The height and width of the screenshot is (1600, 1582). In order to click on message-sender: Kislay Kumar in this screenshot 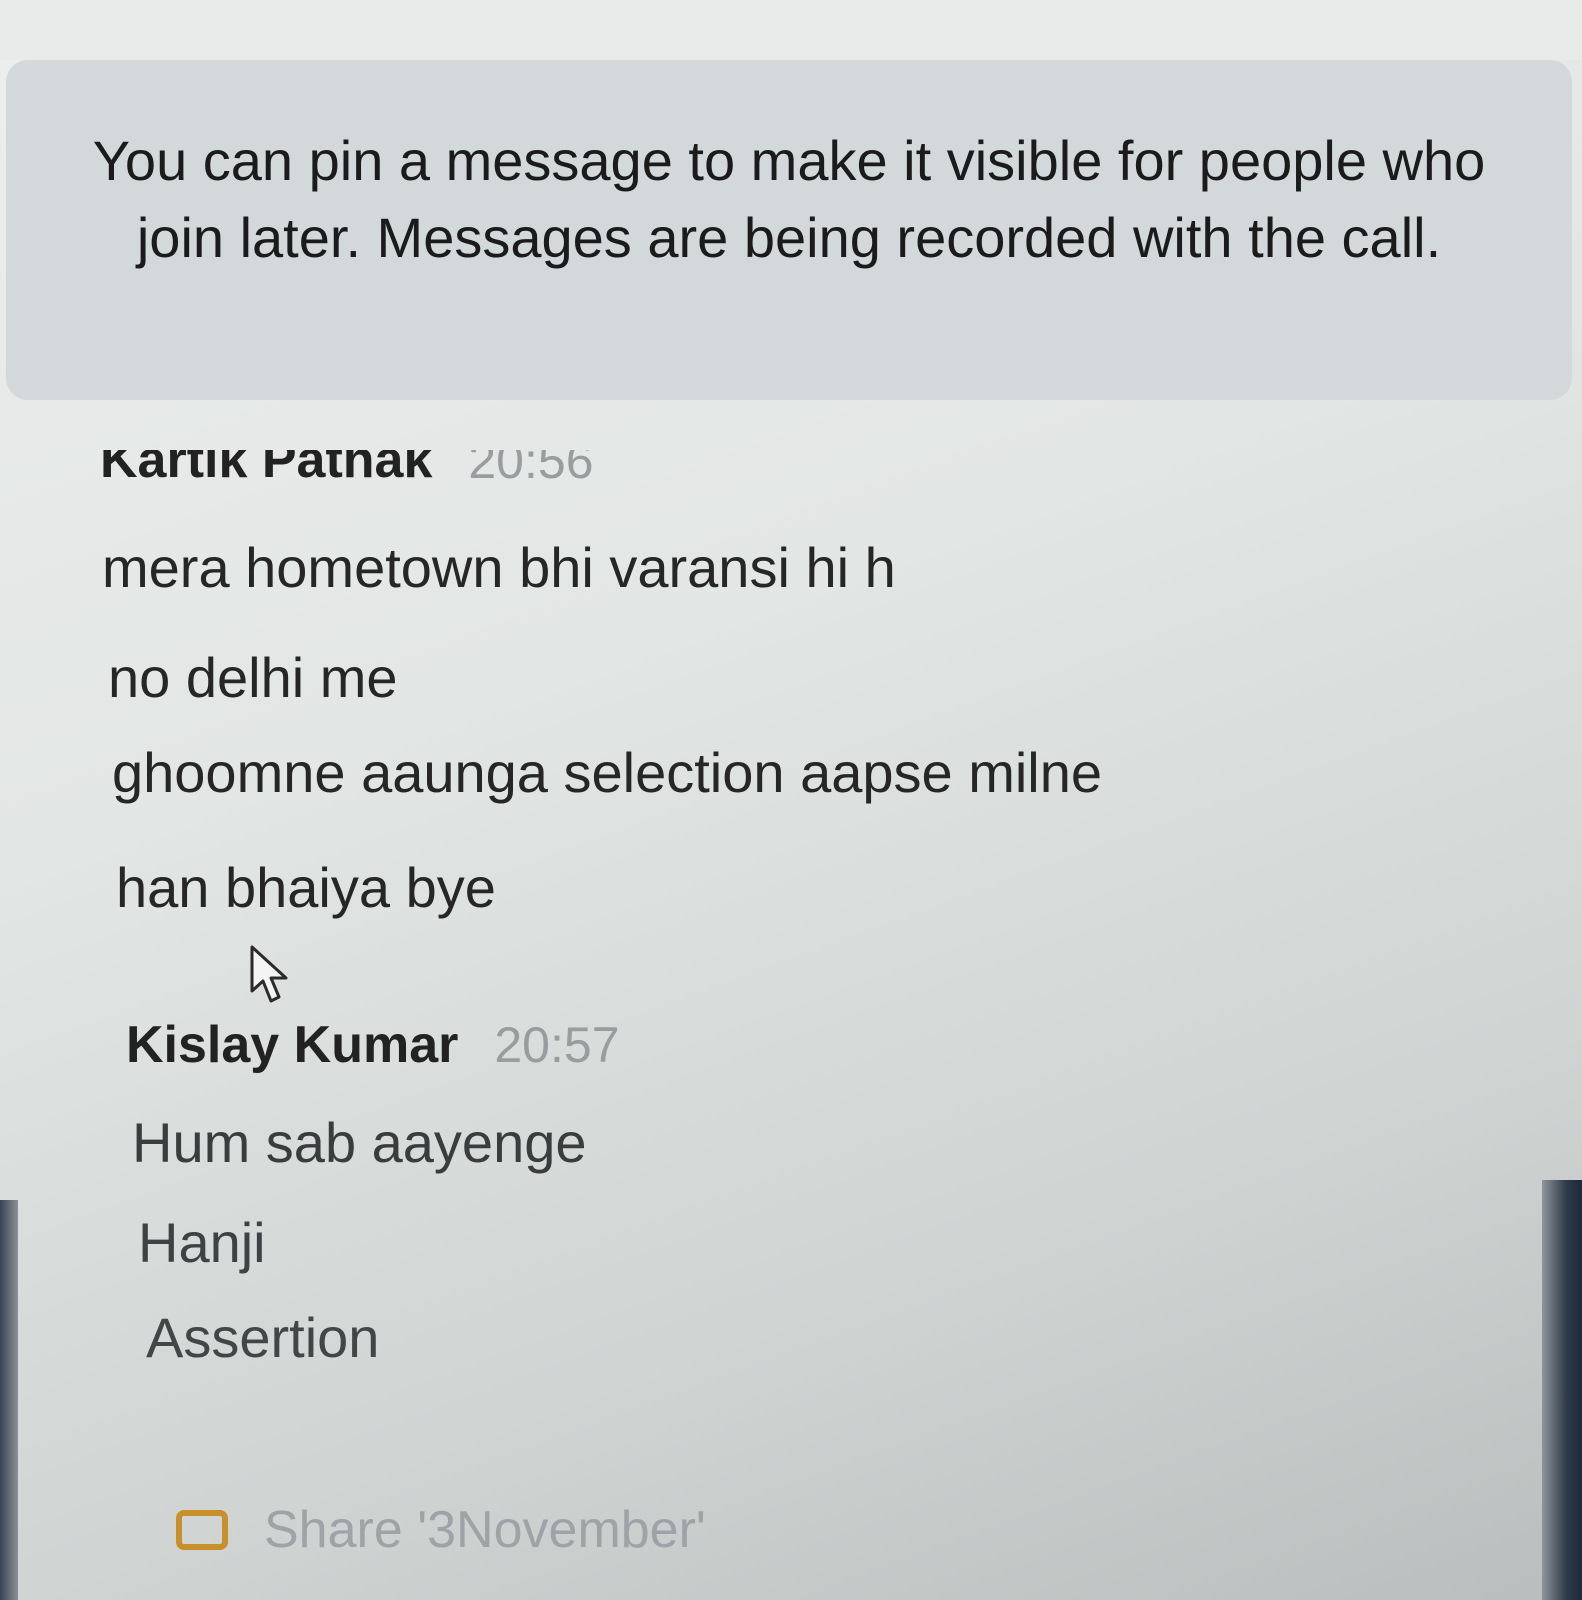, I will do `click(292, 1045)`.